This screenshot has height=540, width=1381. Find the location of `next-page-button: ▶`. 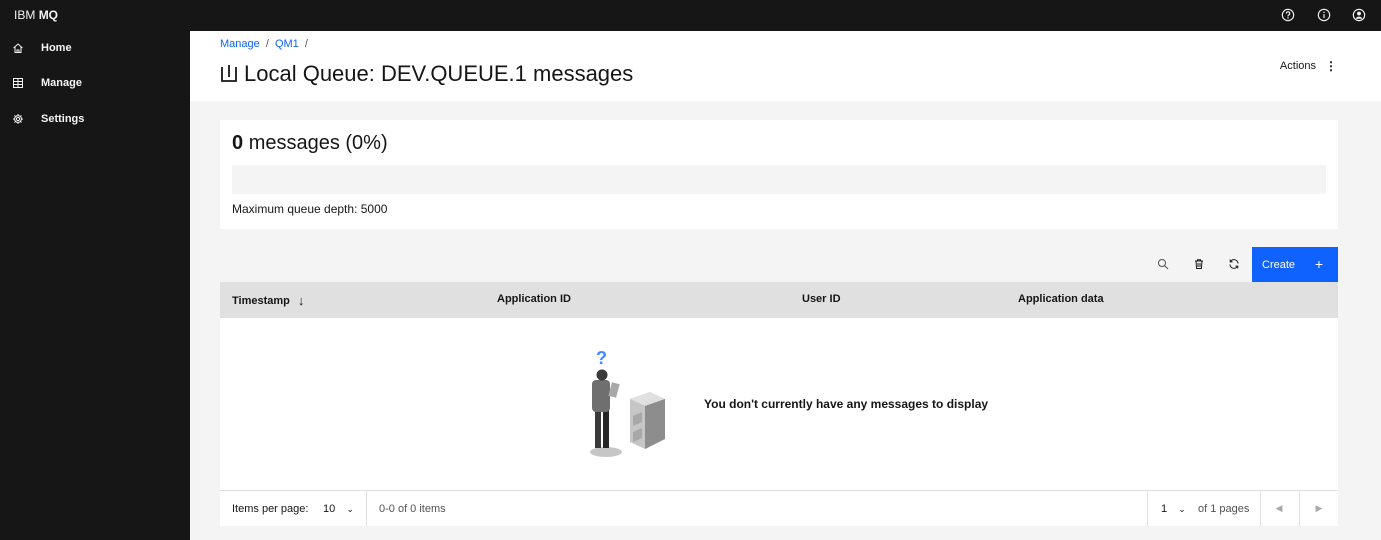

next-page-button: ▶ is located at coordinates (1319, 508).